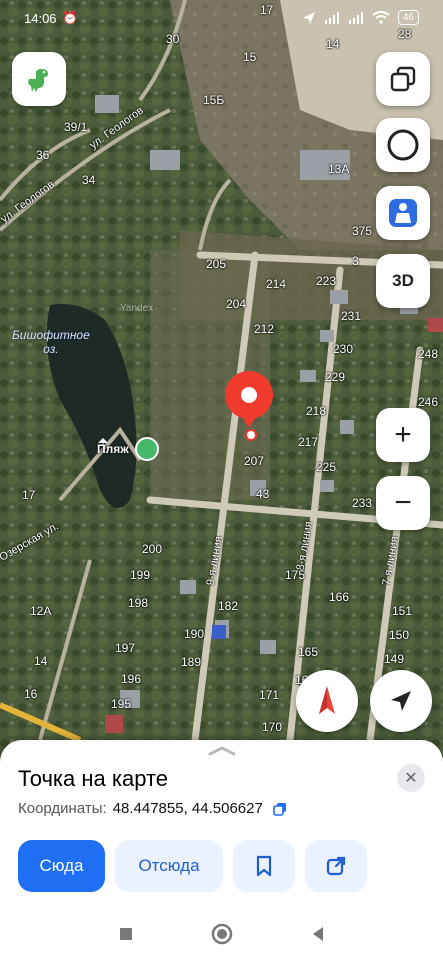 This screenshot has width=443, height=960. Describe the element at coordinates (191, 662) in the screenshot. I see `house-number: 189` at that location.